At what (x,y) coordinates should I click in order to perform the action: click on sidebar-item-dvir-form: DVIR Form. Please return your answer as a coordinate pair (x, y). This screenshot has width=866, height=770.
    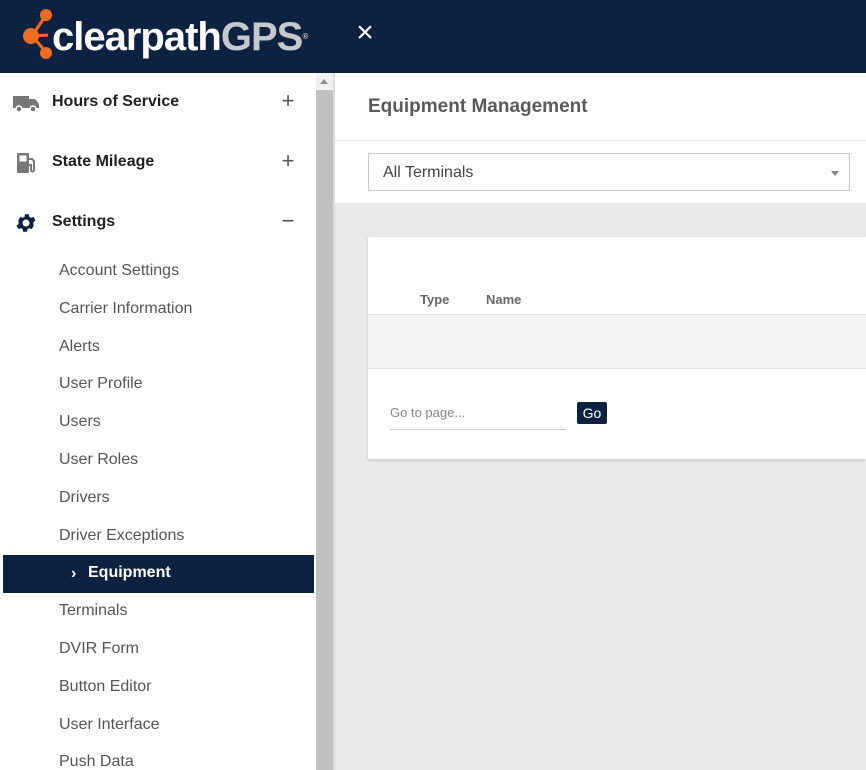
    Looking at the image, I should click on (158, 650).